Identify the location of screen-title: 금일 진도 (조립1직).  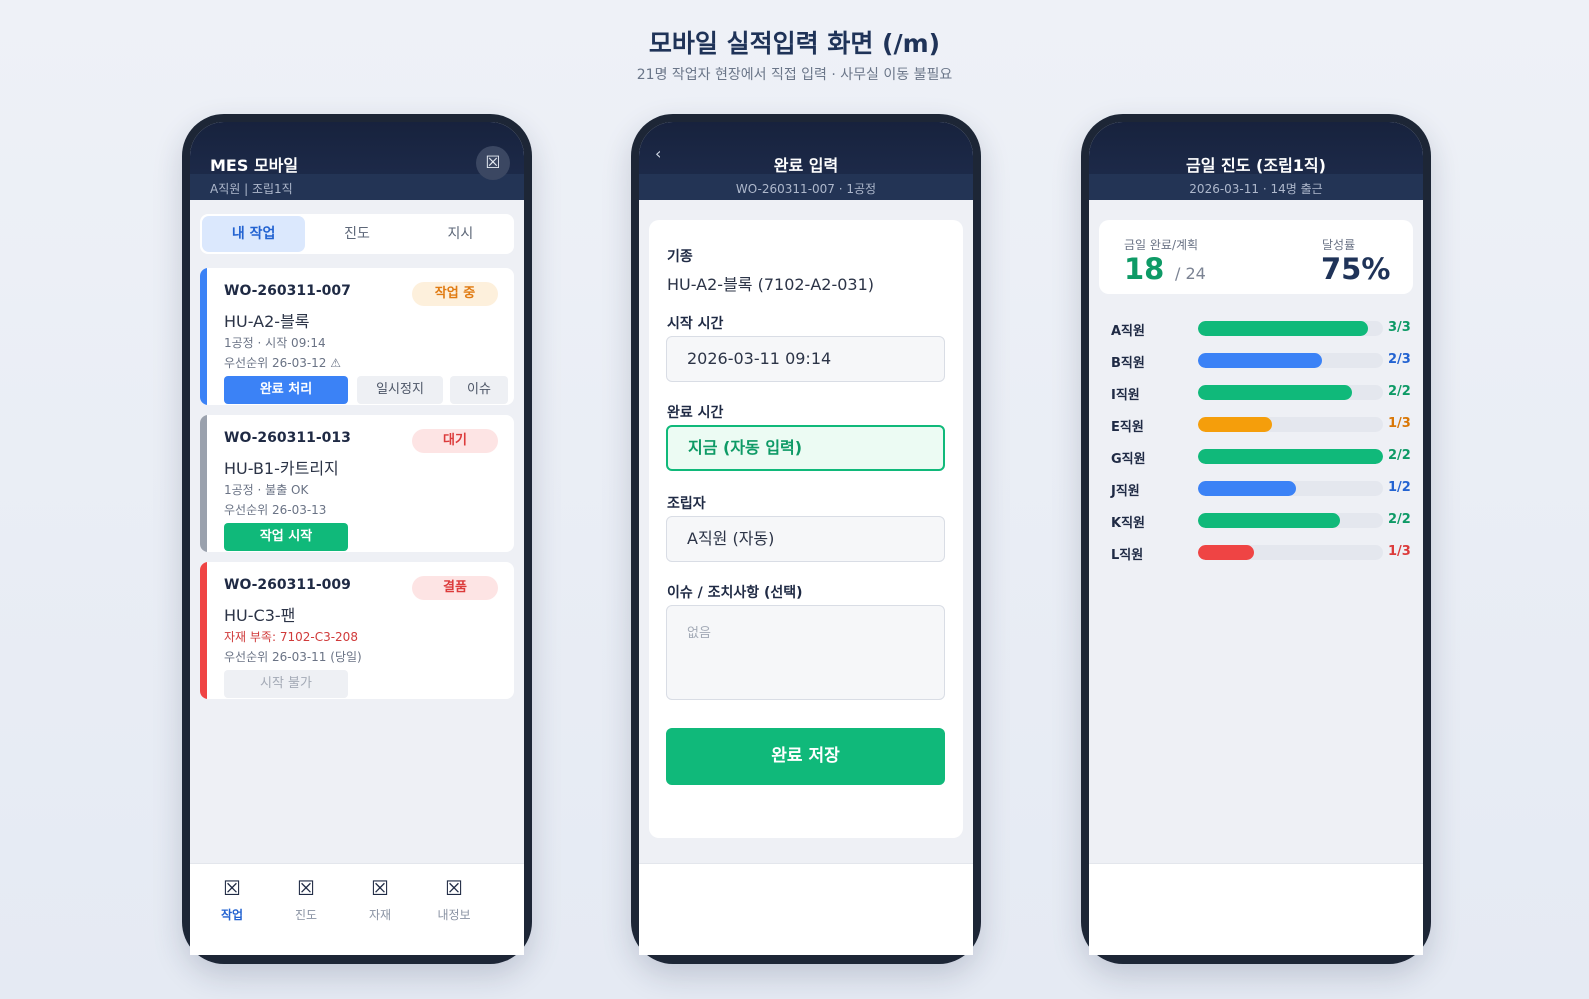
(1256, 165).